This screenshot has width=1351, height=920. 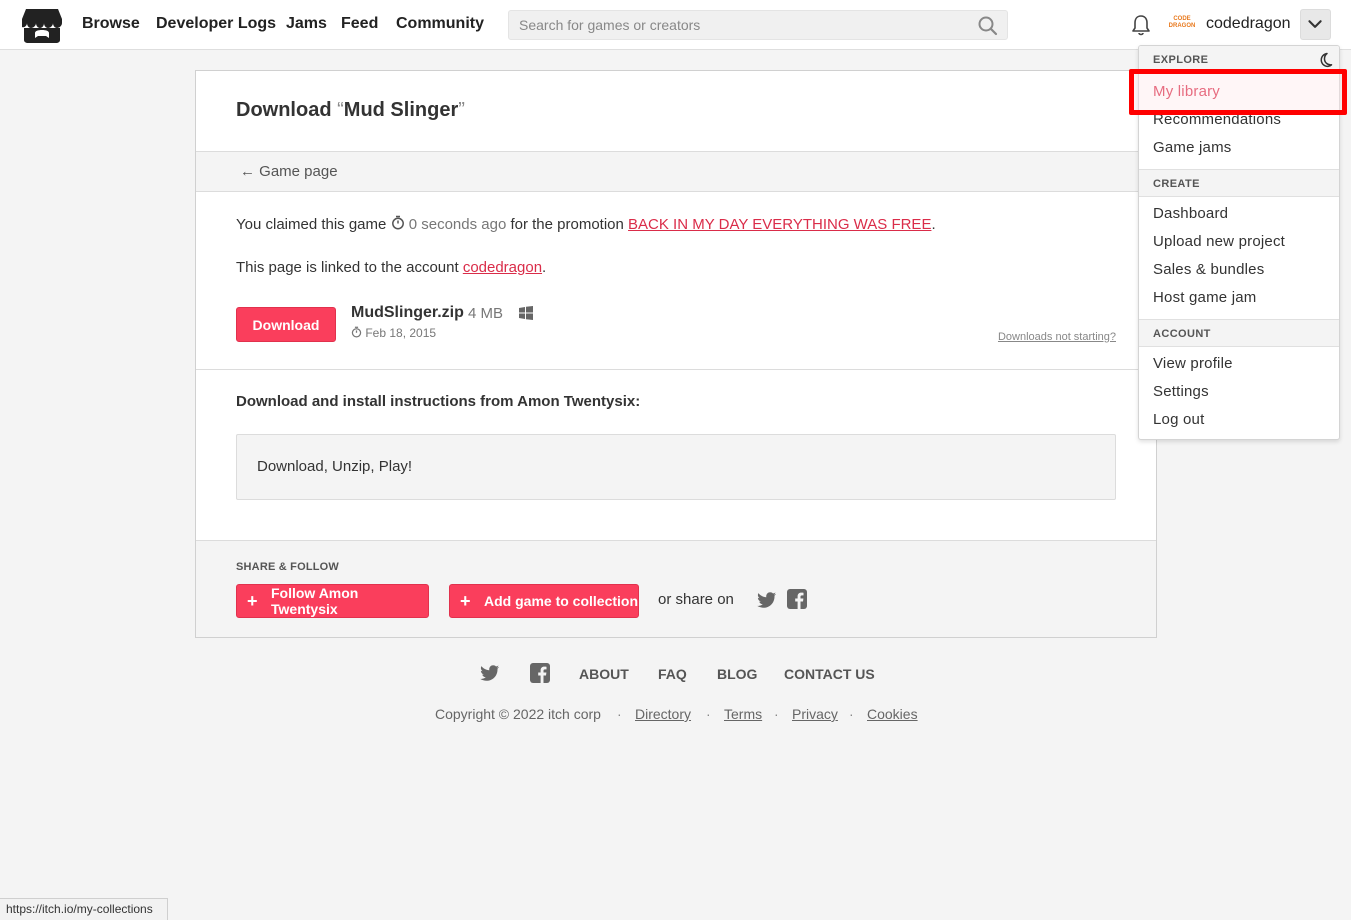 I want to click on instructions-text: Download, Unzip, Play!, so click(x=335, y=466).